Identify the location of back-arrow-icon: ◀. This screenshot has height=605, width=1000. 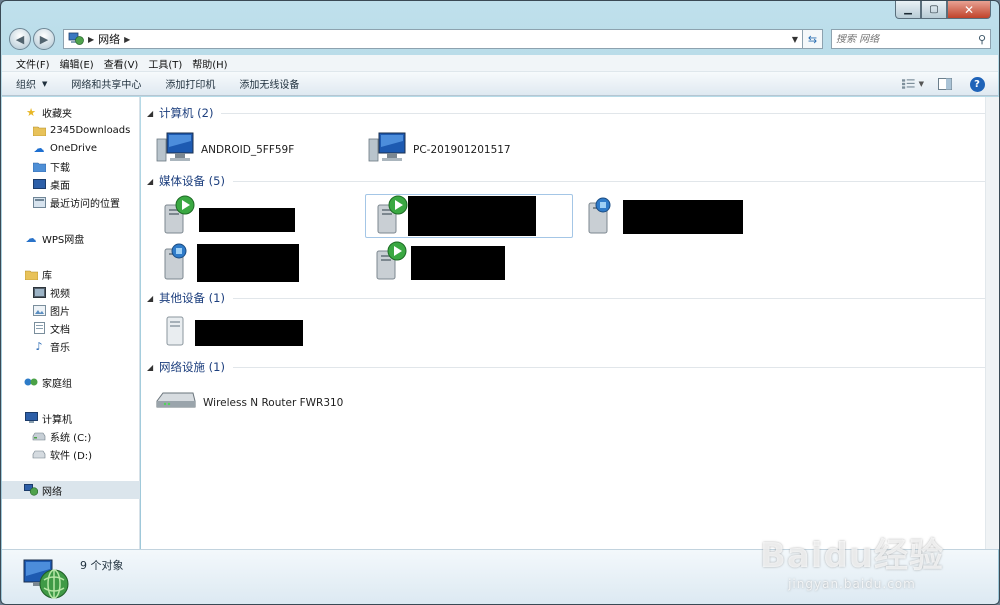
(20, 39).